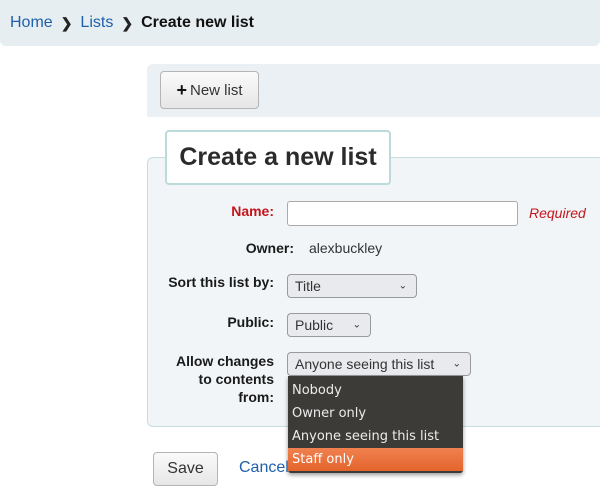 The image size is (600, 502). I want to click on allow-changes-label: Allow changes to contents from:, so click(212, 379).